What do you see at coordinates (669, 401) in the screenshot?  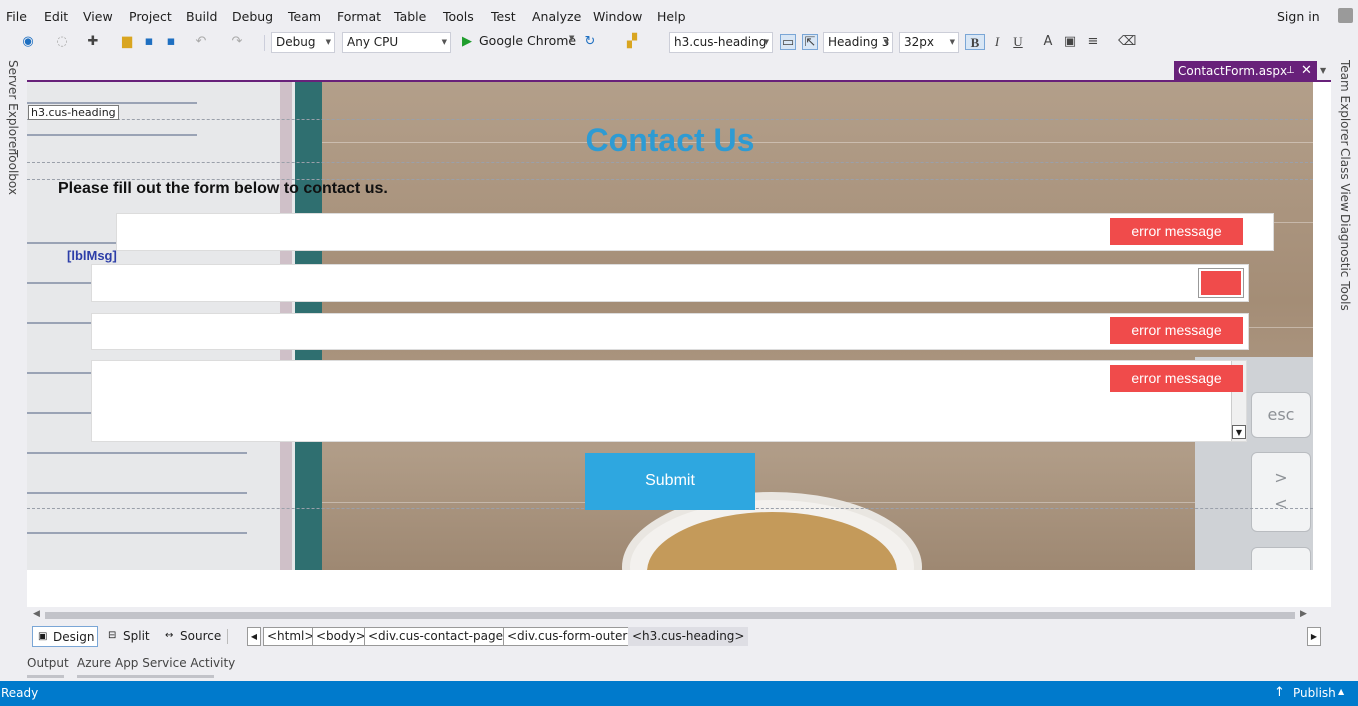 I see `message-textarea` at bounding box center [669, 401].